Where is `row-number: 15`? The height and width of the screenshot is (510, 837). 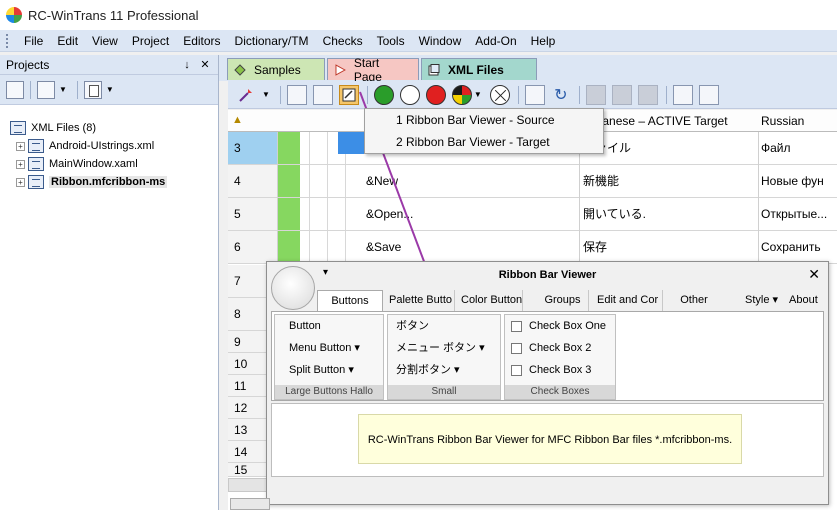 row-number: 15 is located at coordinates (248, 470).